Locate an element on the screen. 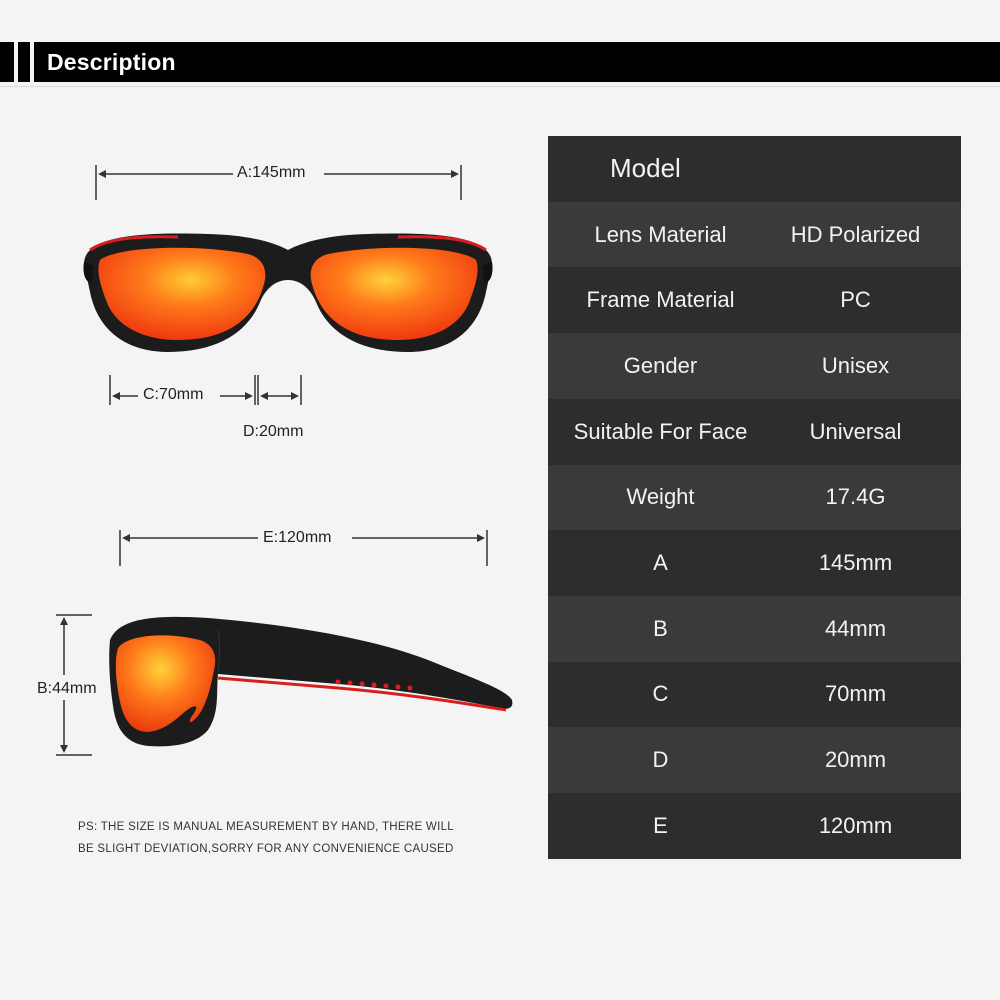  spec-row: Weight 17.4G is located at coordinates (754, 497).